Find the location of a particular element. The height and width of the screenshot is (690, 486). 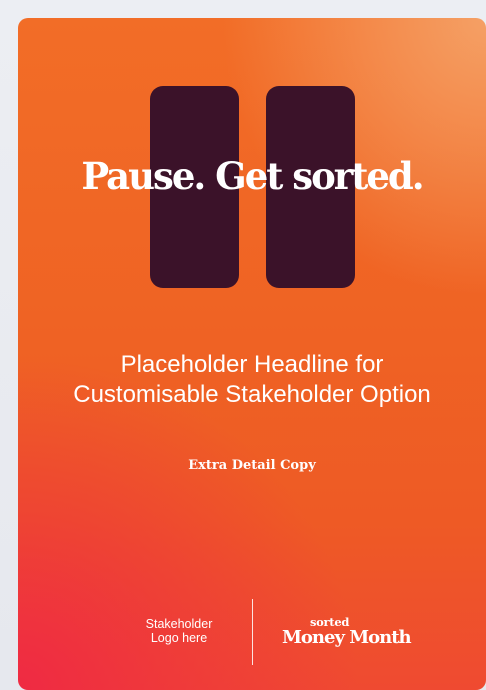

stakeholder-line-2: Logo here is located at coordinates (179, 638).